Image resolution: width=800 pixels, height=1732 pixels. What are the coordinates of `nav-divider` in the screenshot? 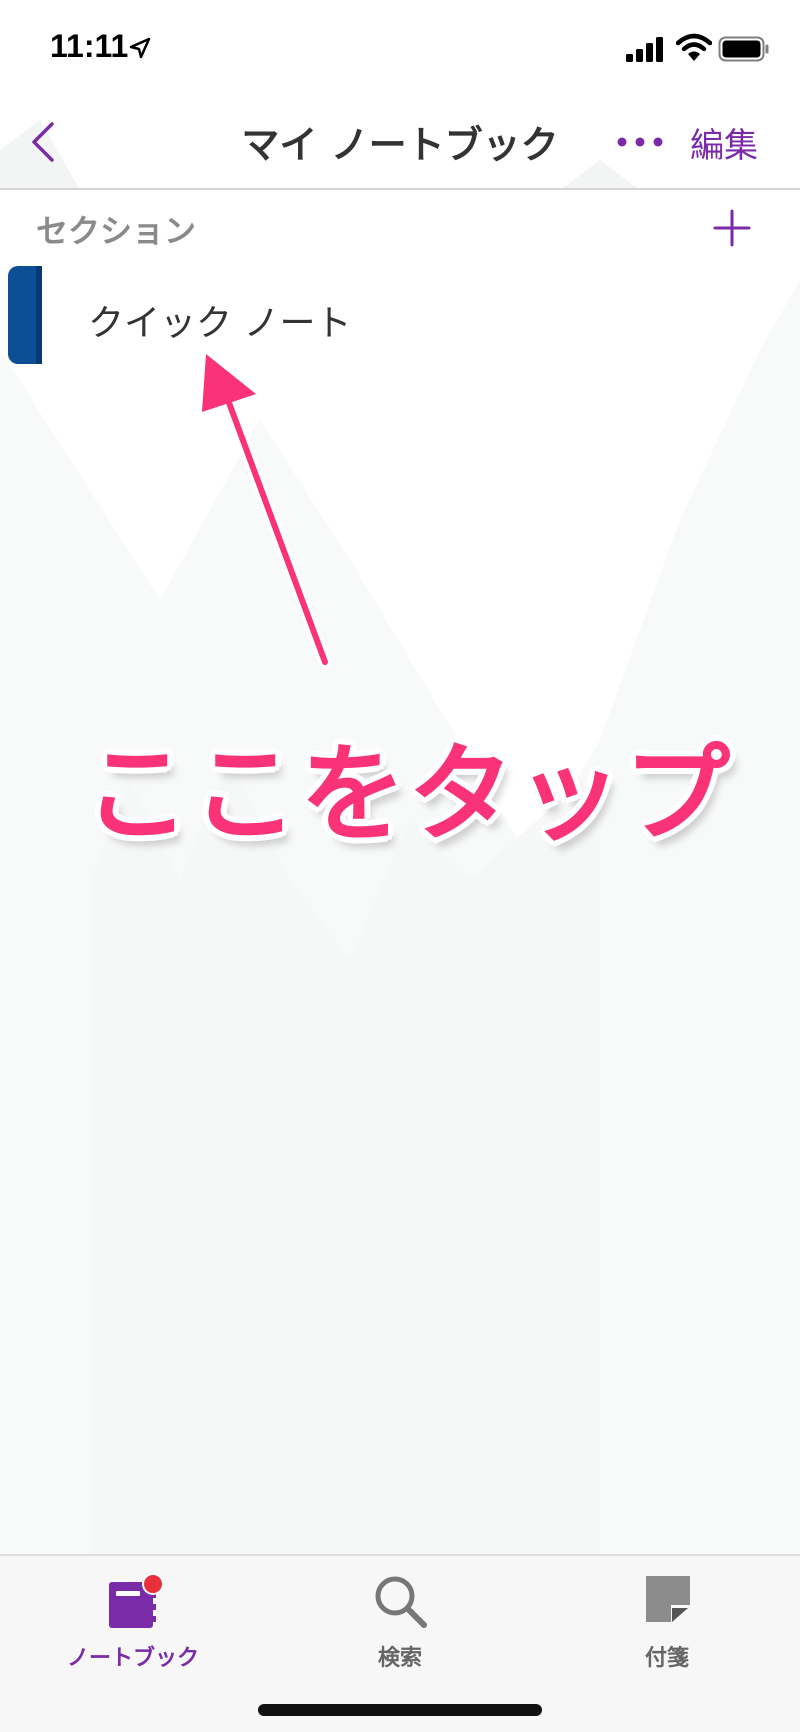 It's located at (400, 189).